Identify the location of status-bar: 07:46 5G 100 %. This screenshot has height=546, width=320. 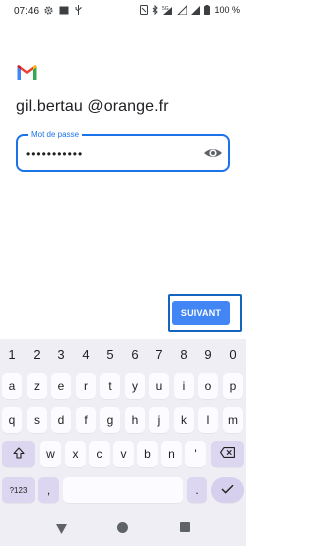
(123, 12).